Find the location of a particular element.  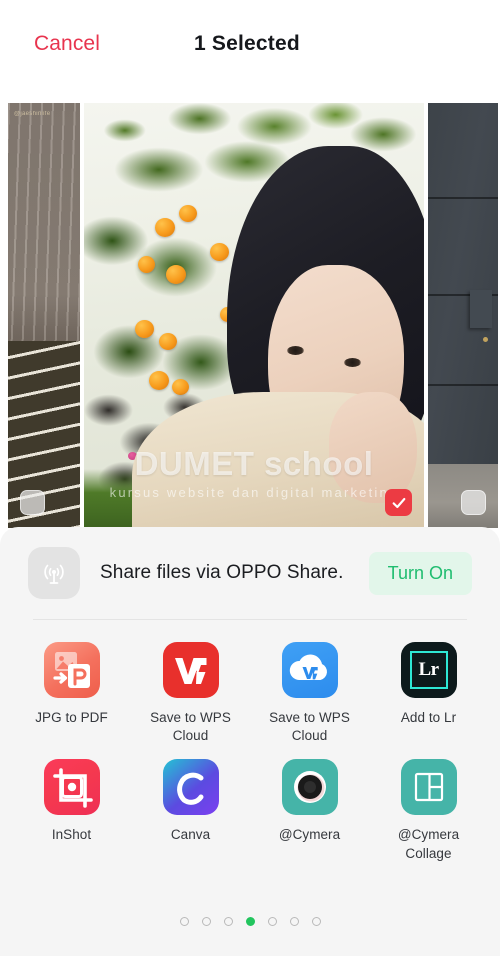

jpg-to-pdf-glyph is located at coordinates (71, 670).